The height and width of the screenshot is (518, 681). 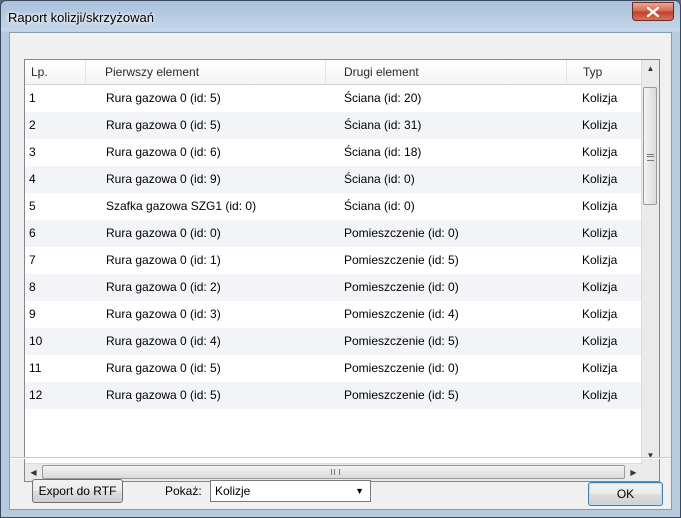 What do you see at coordinates (32, 314) in the screenshot?
I see `cell-lp: 9` at bounding box center [32, 314].